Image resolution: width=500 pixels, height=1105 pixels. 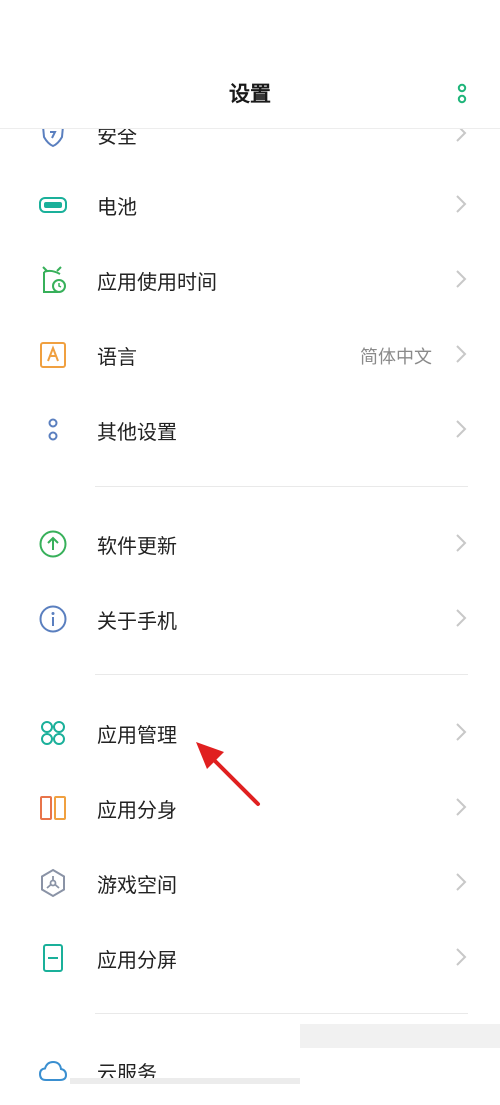 I want to click on settings-item-label: 电池, so click(x=117, y=207).